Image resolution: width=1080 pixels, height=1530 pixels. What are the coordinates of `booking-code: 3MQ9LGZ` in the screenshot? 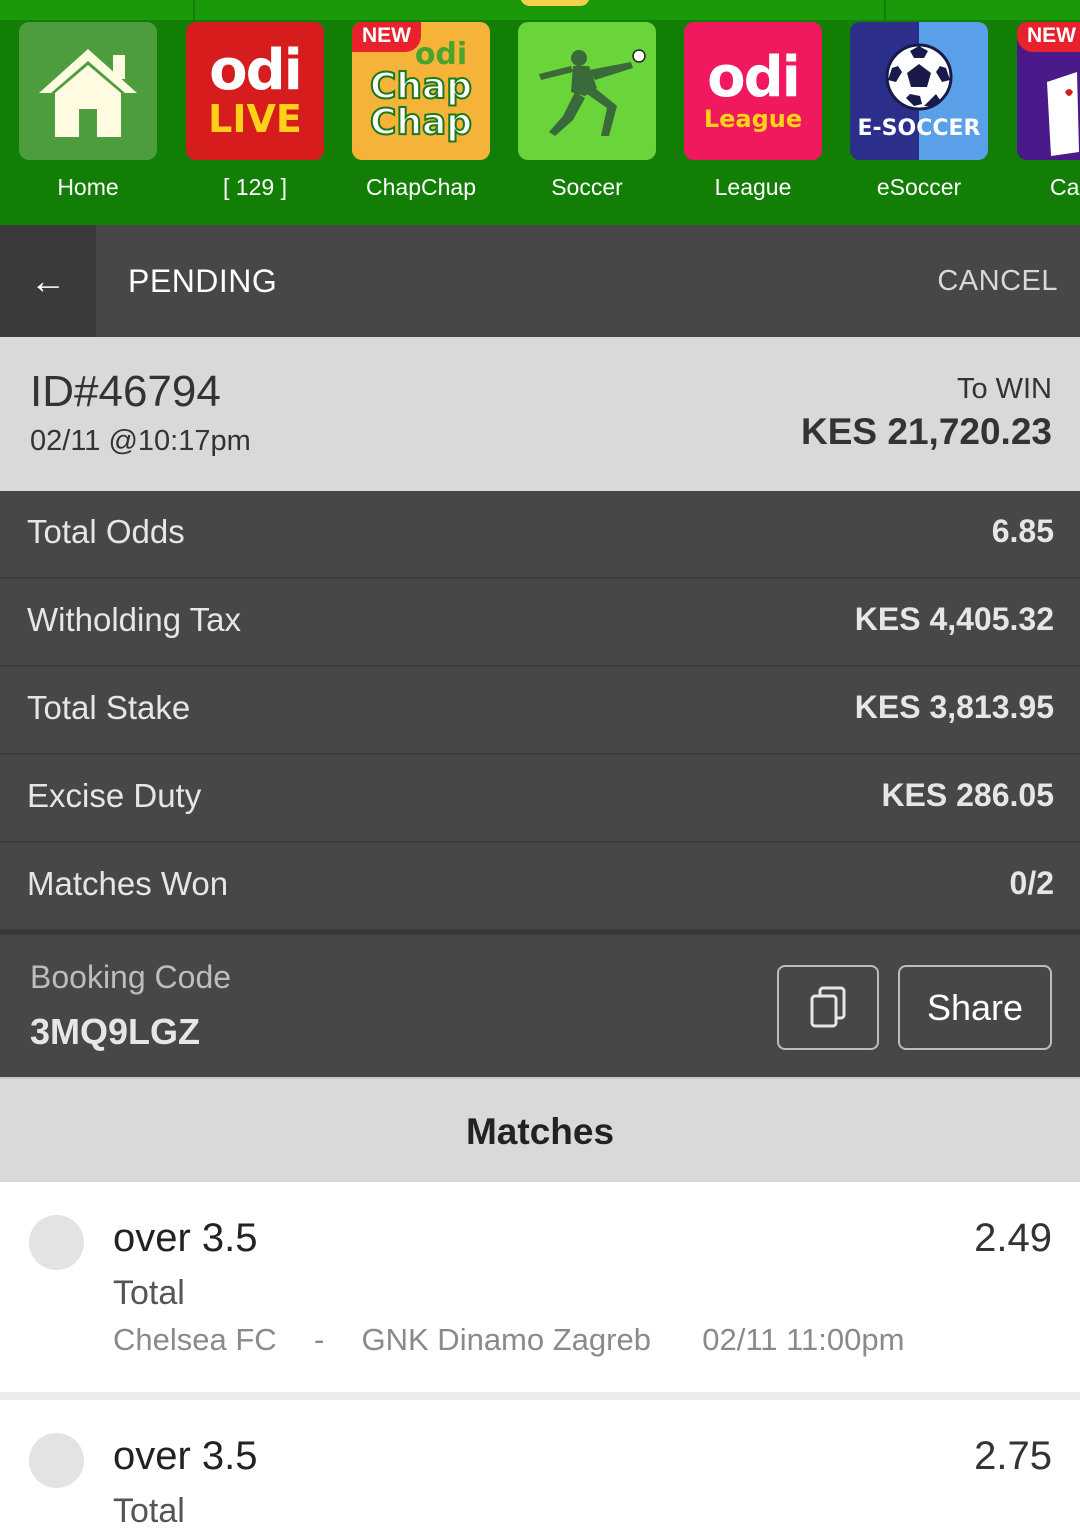 It's located at (115, 1031).